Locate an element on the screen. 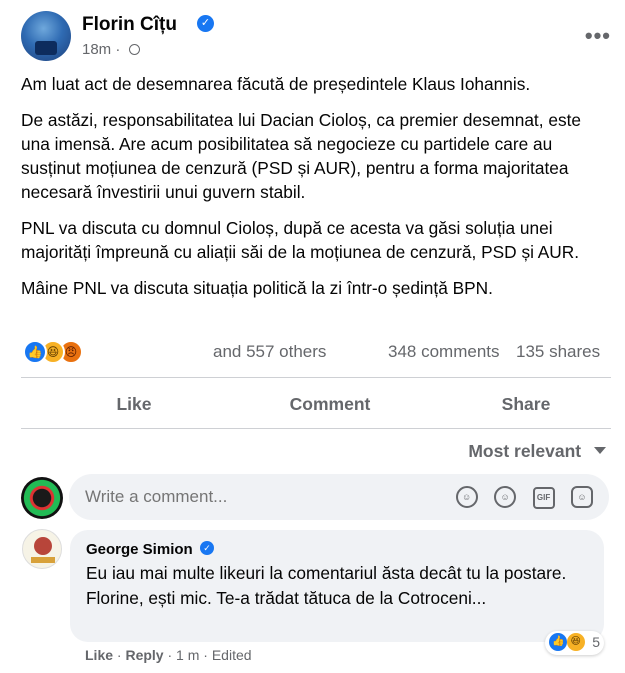  comments-count: 348 comments is located at coordinates (444, 352).